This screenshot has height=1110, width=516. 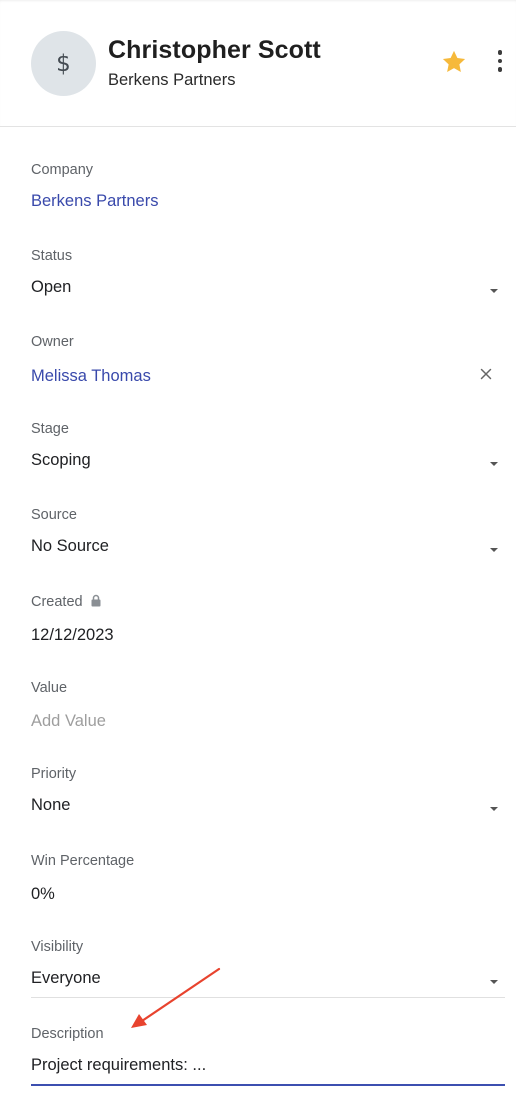 What do you see at coordinates (494, 464) in the screenshot?
I see `stage-dropdown-arrow-icon` at bounding box center [494, 464].